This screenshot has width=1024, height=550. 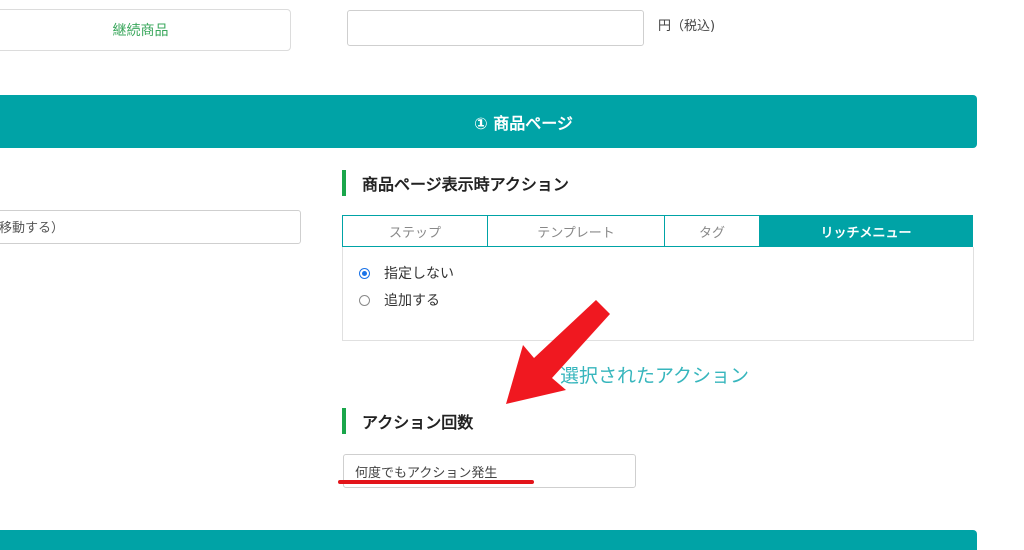 What do you see at coordinates (523, 123) in the screenshot?
I see `section-title: ① 商品ページ` at bounding box center [523, 123].